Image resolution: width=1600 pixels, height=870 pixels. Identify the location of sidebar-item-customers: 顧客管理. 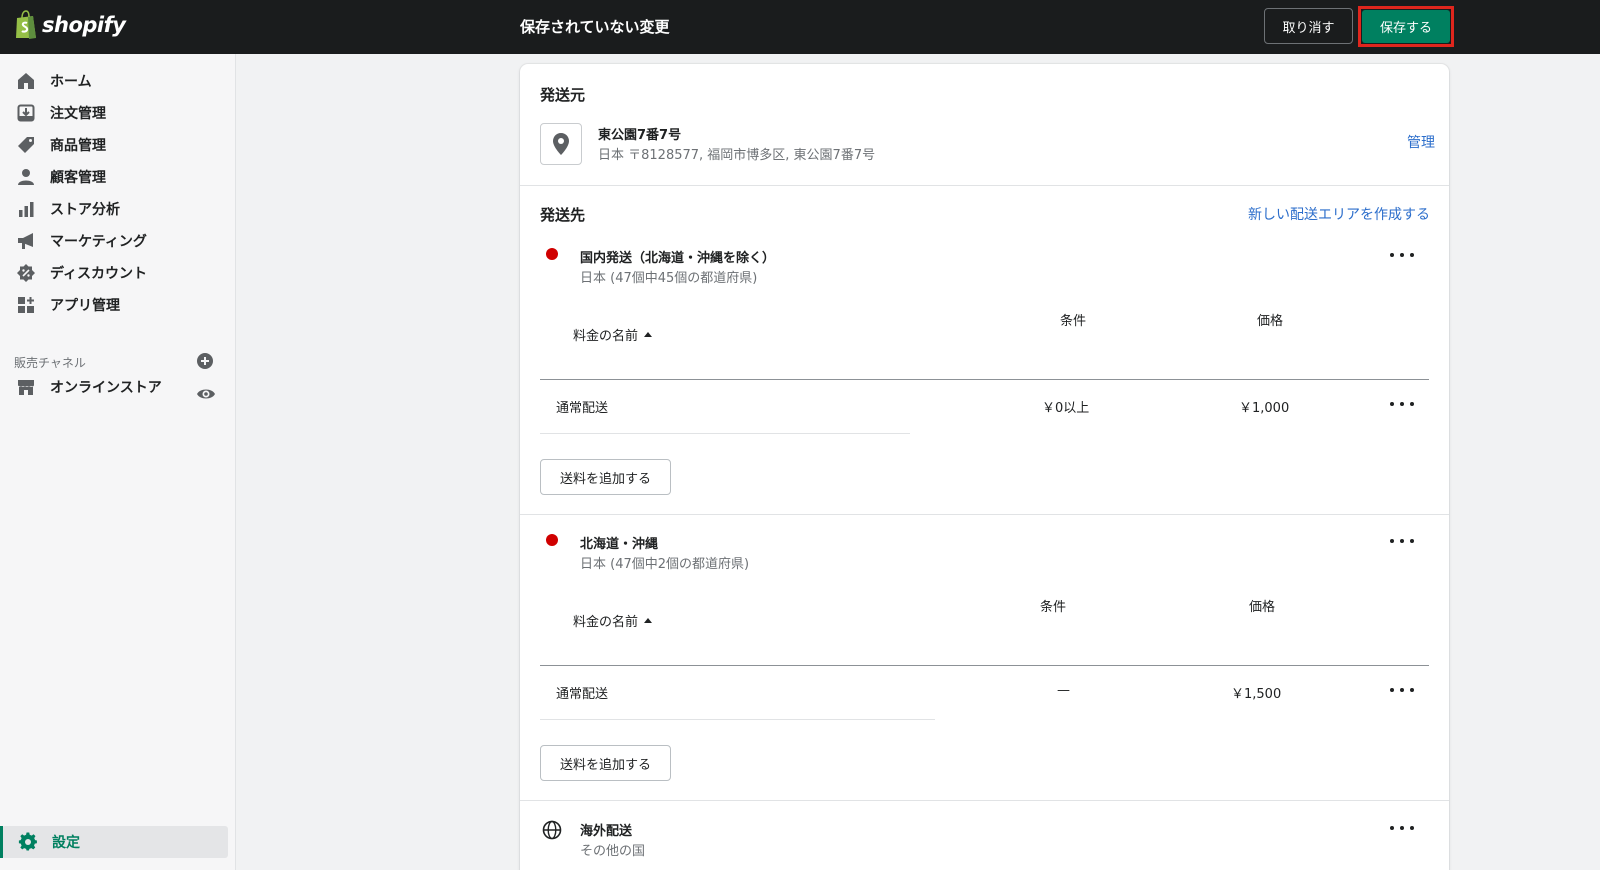
(121, 177).